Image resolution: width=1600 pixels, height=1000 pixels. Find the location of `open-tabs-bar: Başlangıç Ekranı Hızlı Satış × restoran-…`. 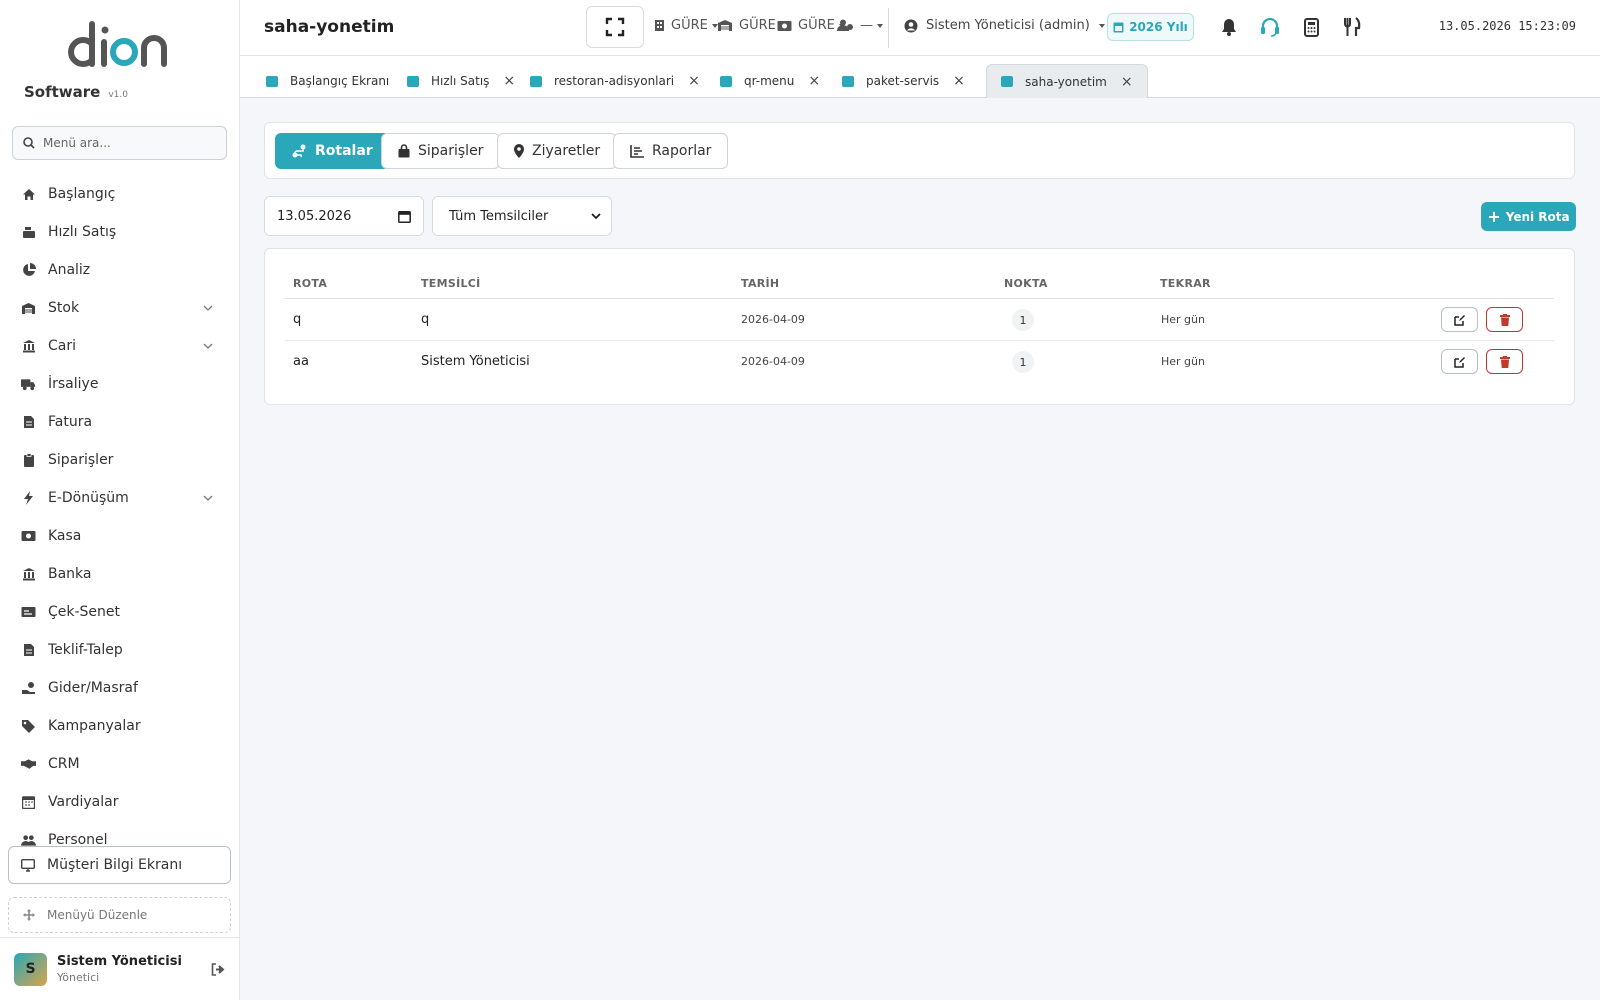

open-tabs-bar: Başlangıç Ekranı Hızlı Satış × restoran-… is located at coordinates (920, 77).